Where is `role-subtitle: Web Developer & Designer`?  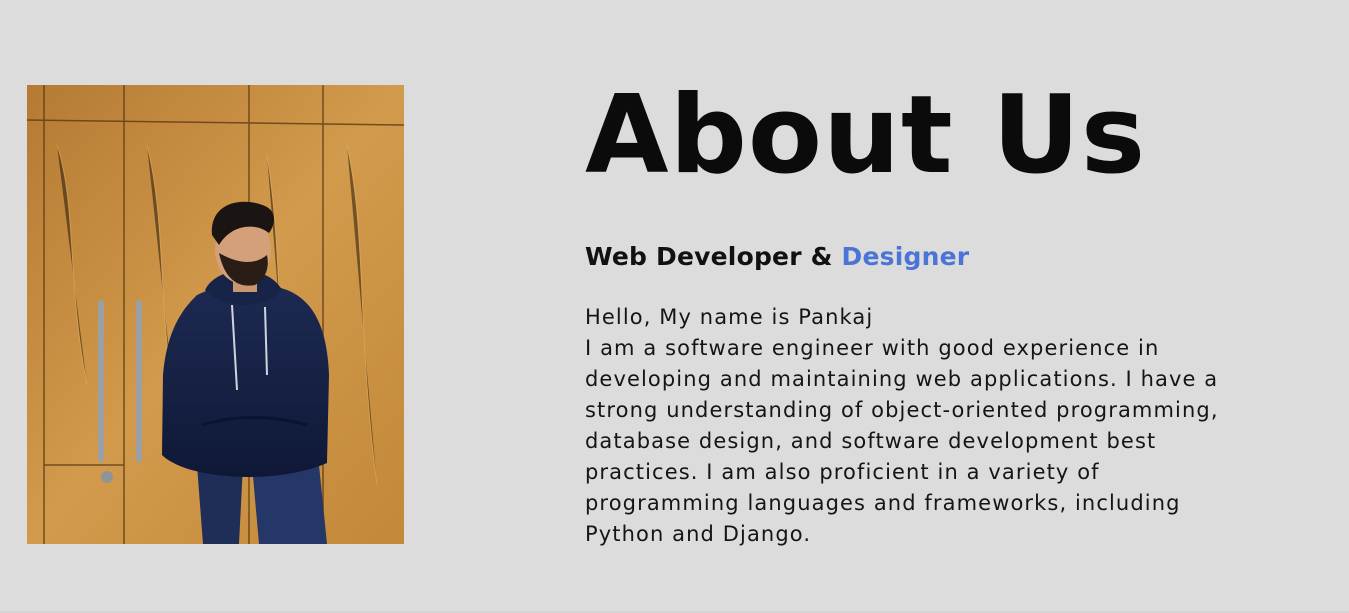 role-subtitle: Web Developer & Designer is located at coordinates (935, 257).